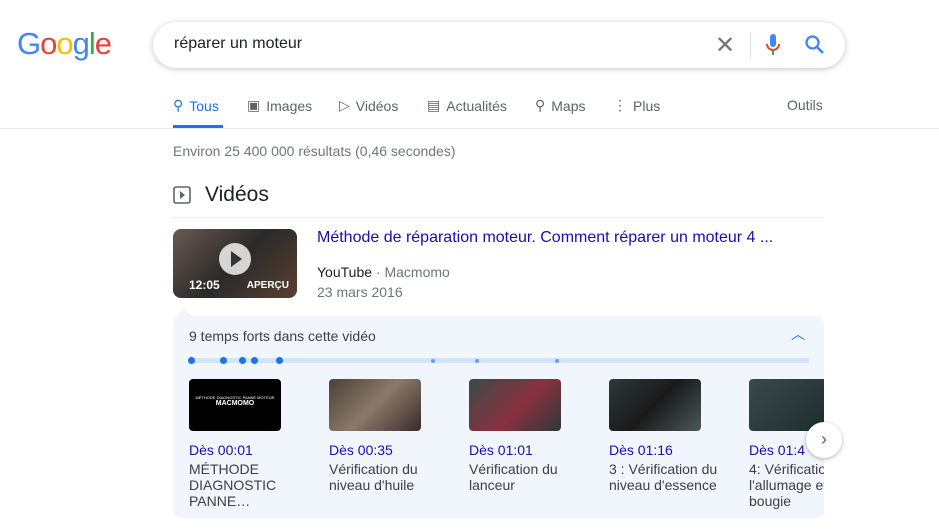 This screenshot has width=939, height=530. Describe the element at coordinates (254, 105) in the screenshot. I see `image-icon: ▣` at that location.